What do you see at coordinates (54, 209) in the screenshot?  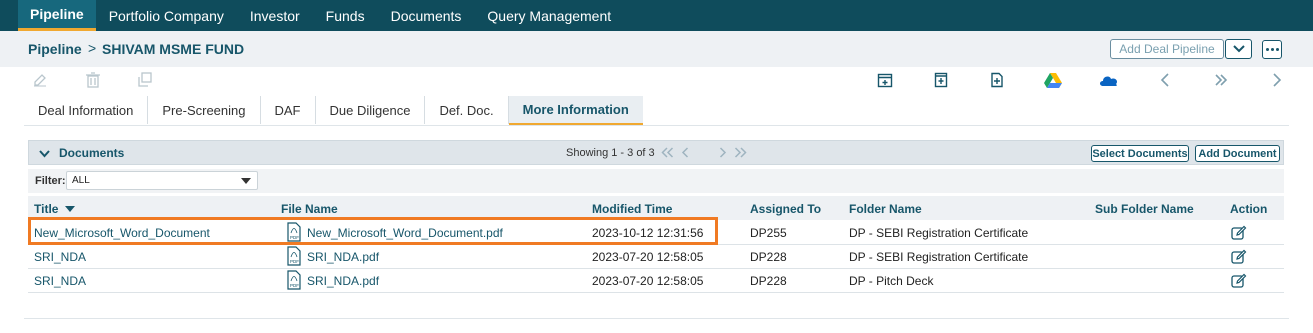 I see `column-title: Title` at bounding box center [54, 209].